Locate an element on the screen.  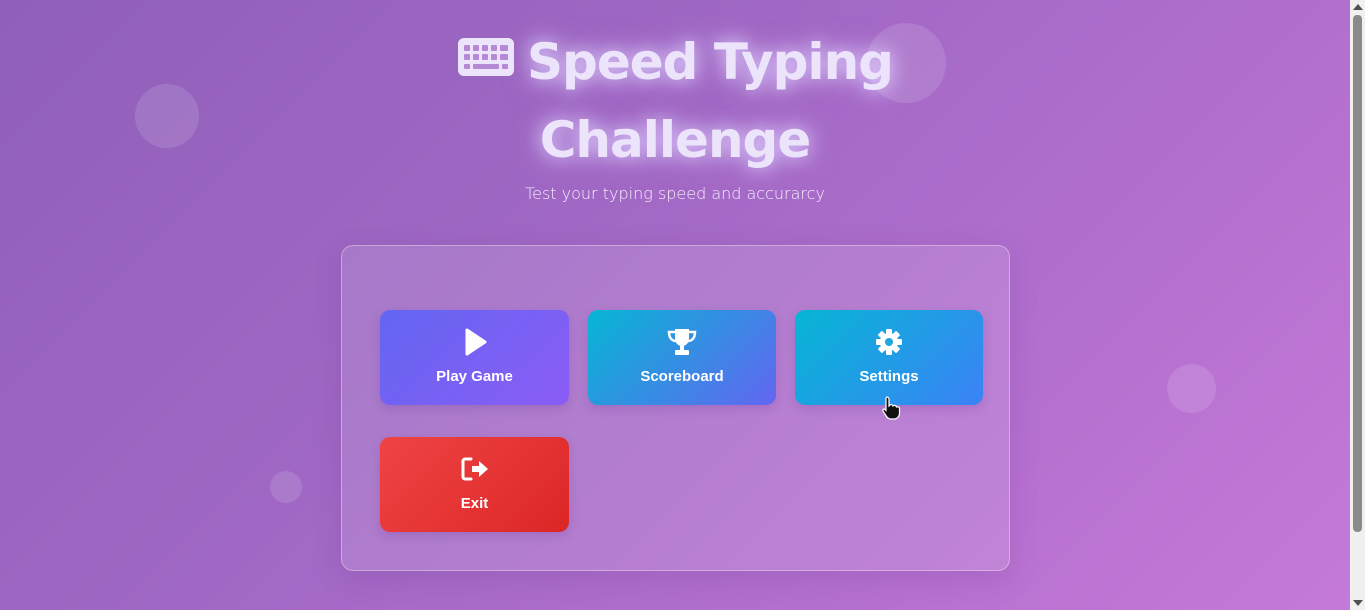
title-line-1: Speed Typing is located at coordinates (710, 62).